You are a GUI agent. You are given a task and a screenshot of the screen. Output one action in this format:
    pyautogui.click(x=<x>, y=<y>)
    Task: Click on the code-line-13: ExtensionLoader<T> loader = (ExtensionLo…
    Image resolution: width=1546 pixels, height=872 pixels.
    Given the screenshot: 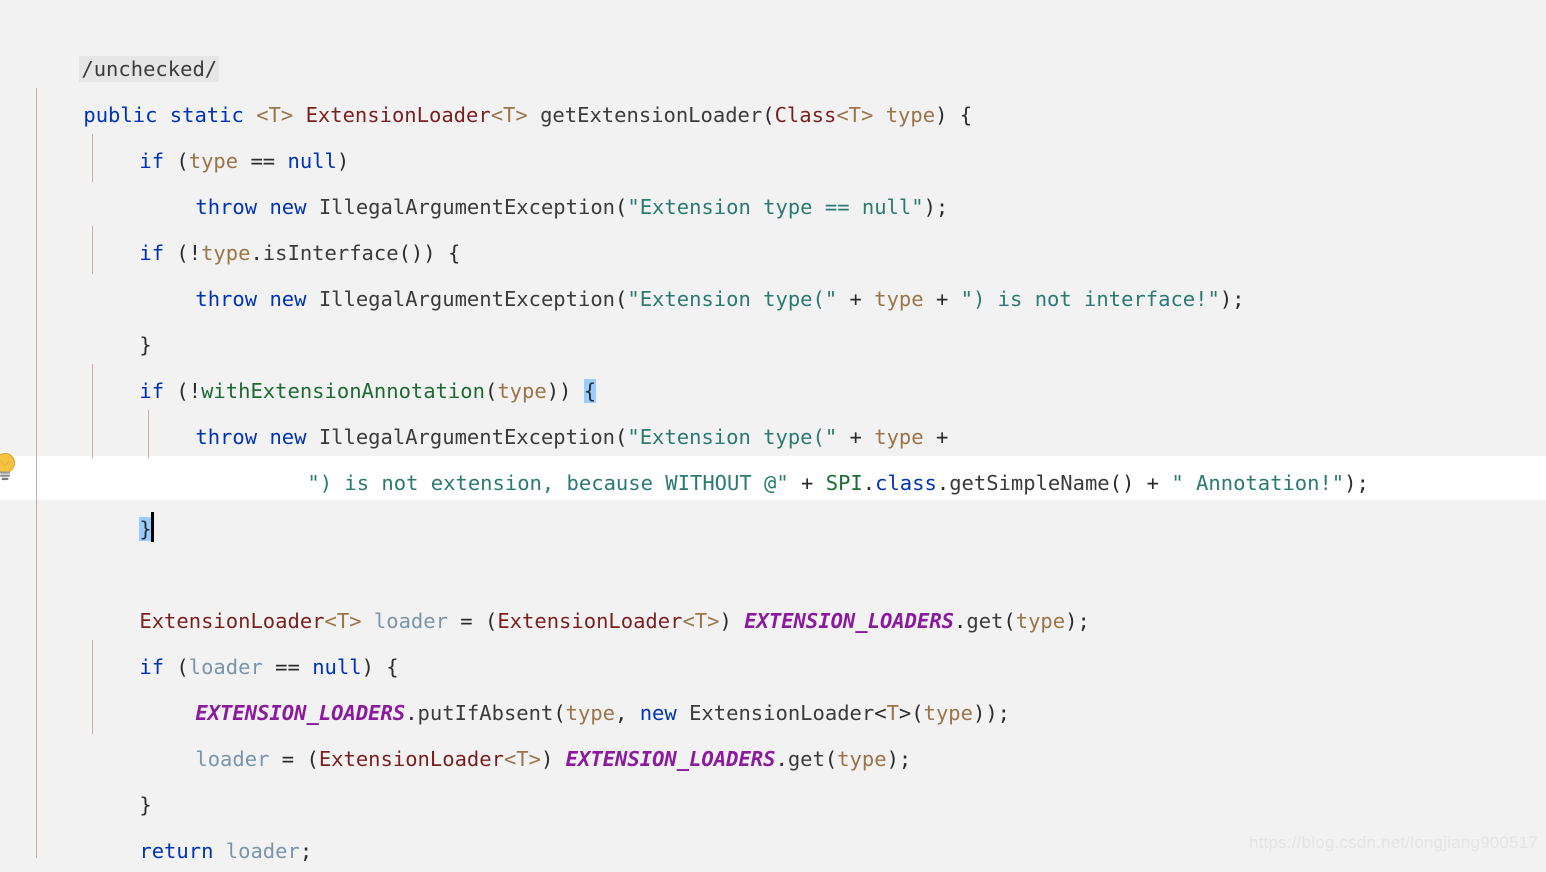 What is the action you would take?
    pyautogui.click(x=589, y=592)
    